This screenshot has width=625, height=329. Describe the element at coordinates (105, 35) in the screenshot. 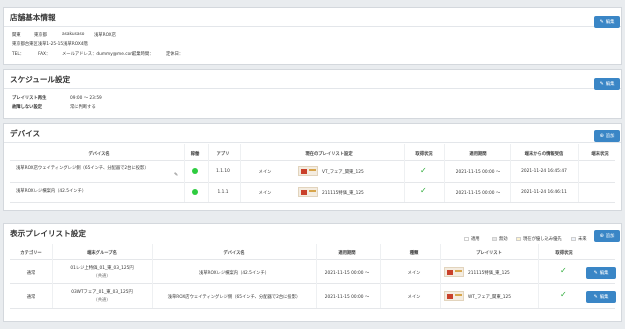

I see `store-name: 浅草ROX店` at that location.